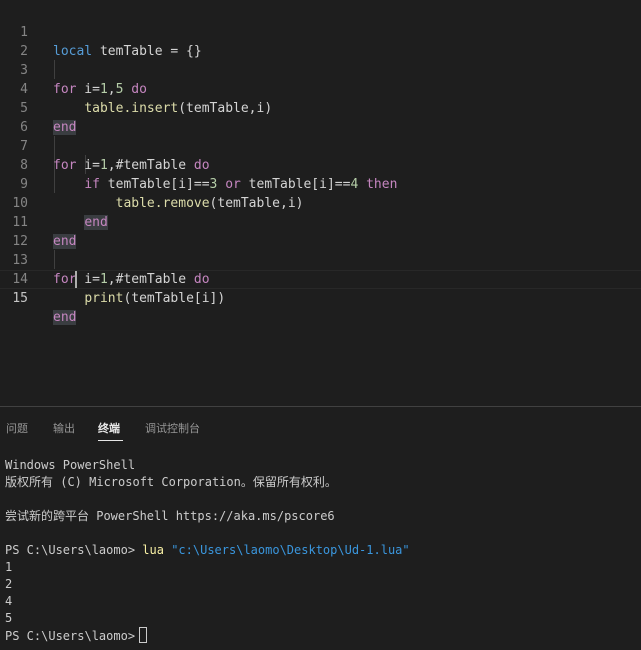 The width and height of the screenshot is (641, 650). What do you see at coordinates (9, 601) in the screenshot?
I see `terminal-output-line: 4` at bounding box center [9, 601].